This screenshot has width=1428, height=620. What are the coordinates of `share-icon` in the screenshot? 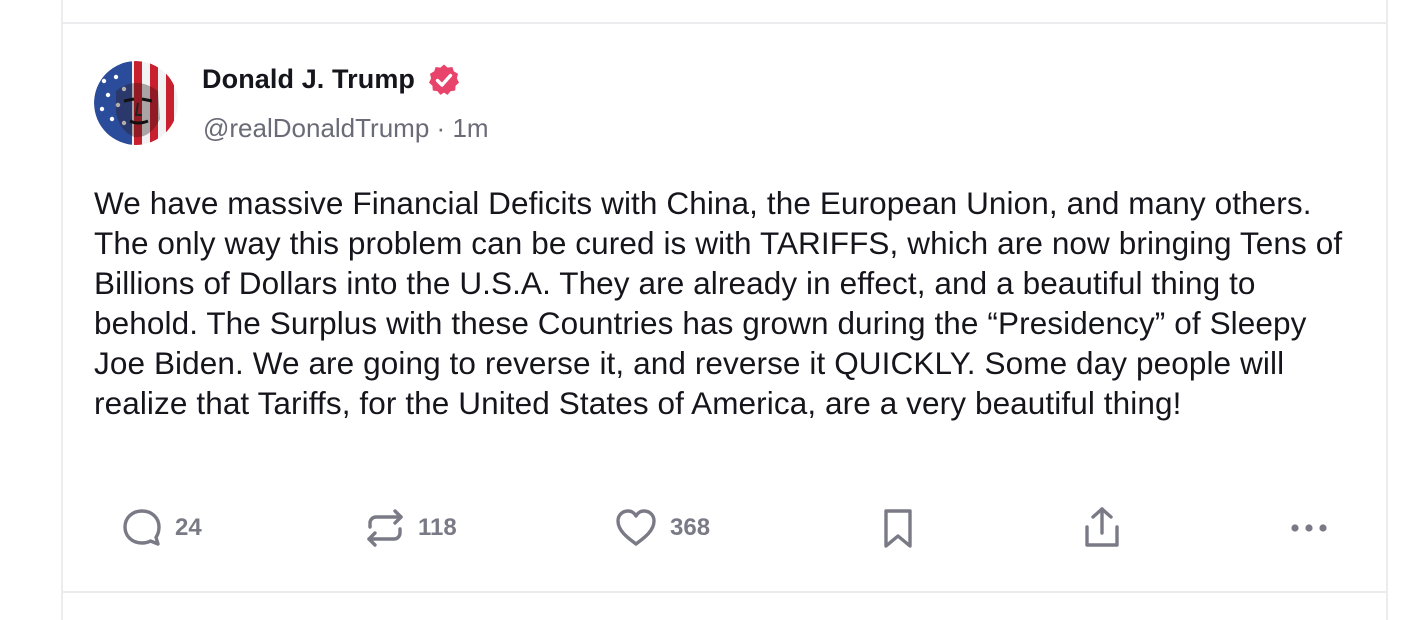 It's located at (1102, 528).